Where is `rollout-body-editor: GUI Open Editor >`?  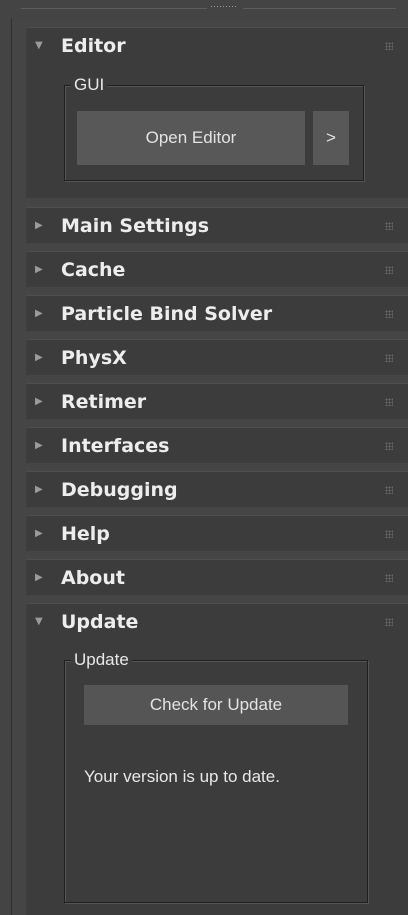
rollout-body-editor: GUI Open Editor > is located at coordinates (217, 130).